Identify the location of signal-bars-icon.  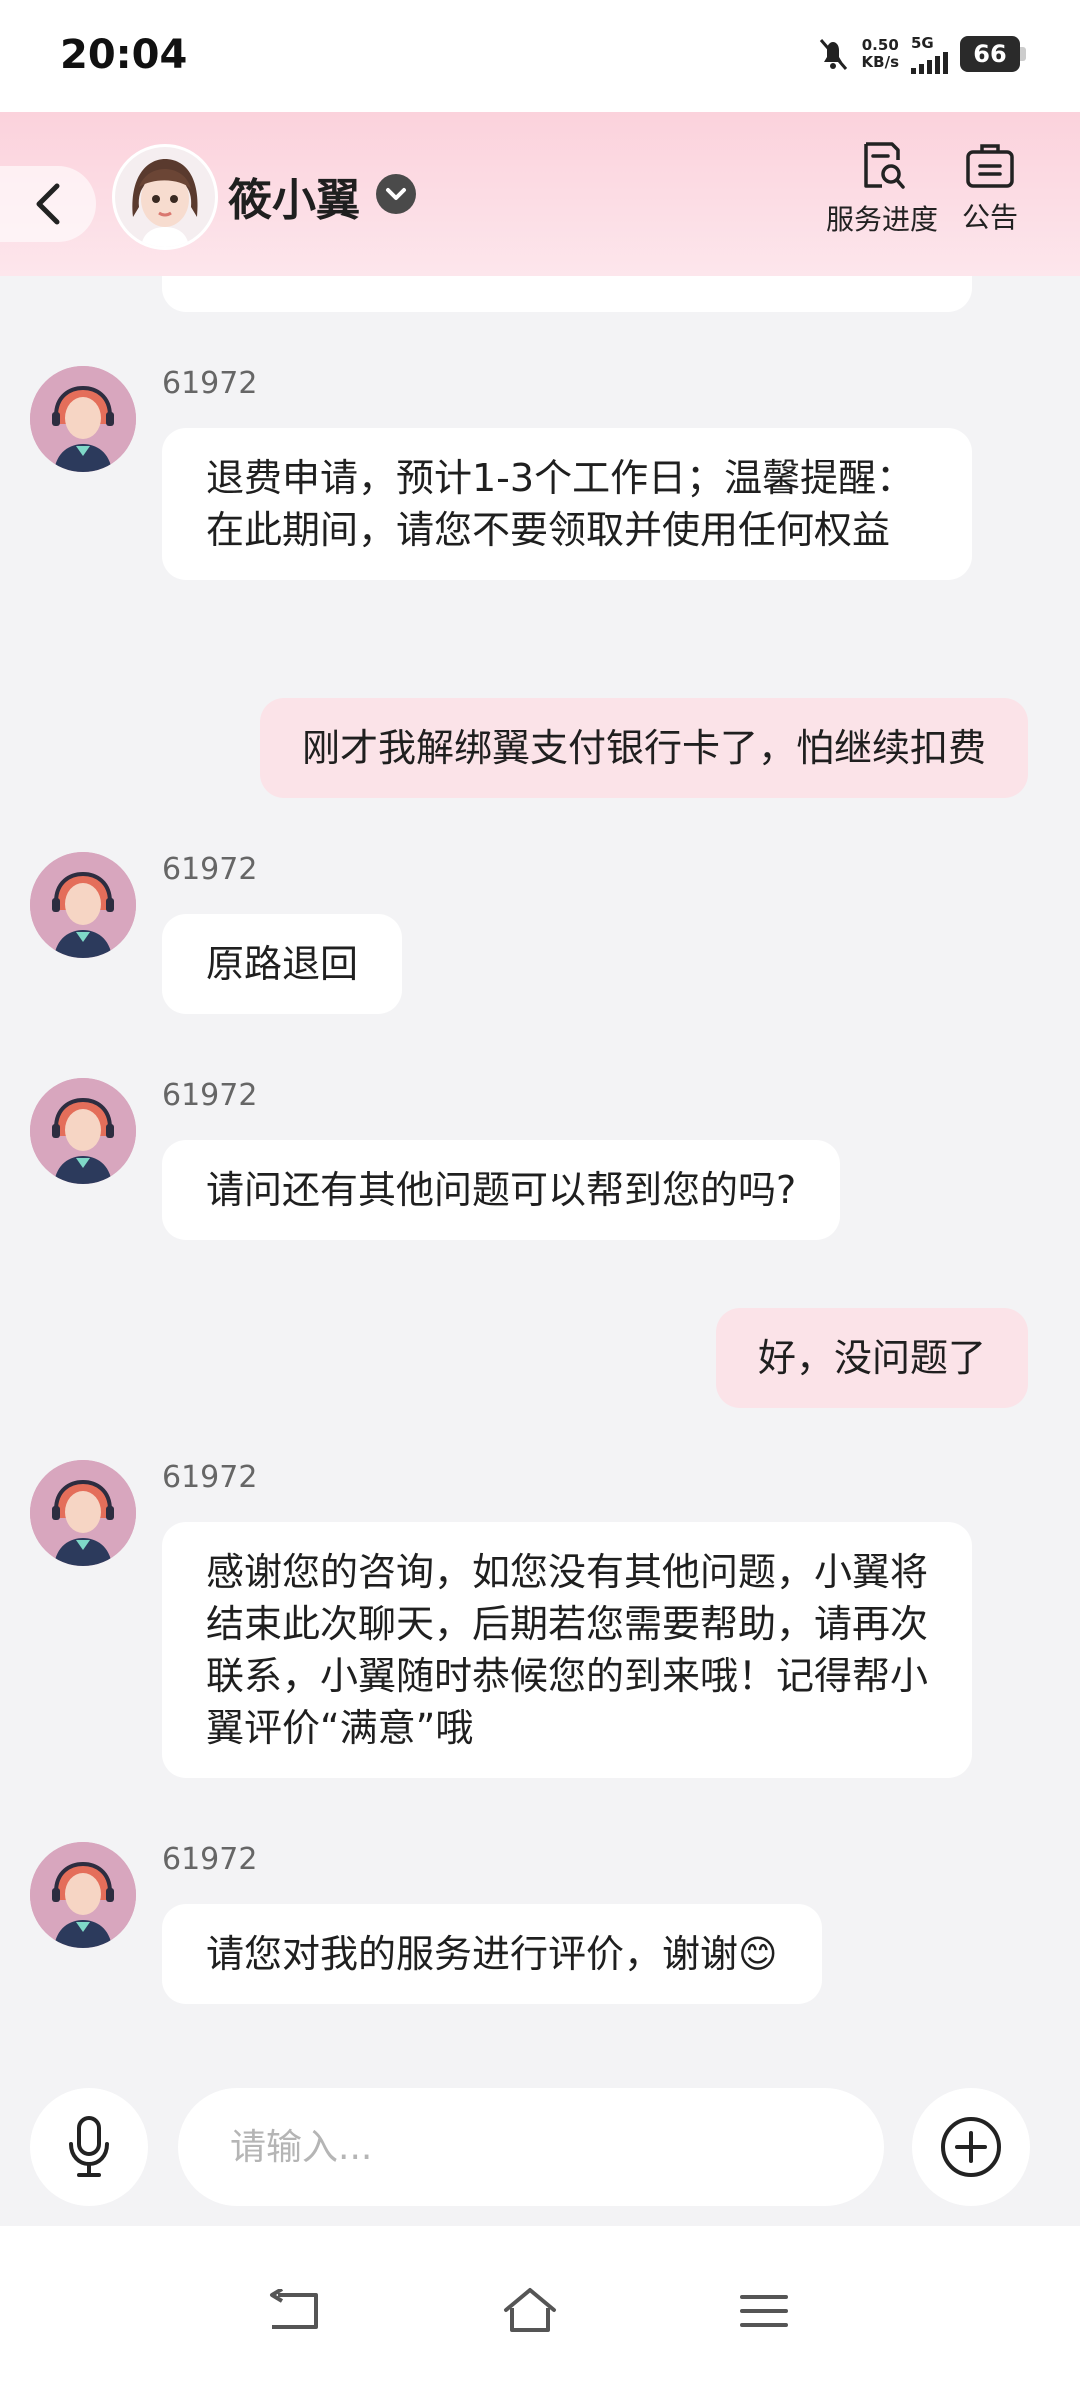
(929, 63).